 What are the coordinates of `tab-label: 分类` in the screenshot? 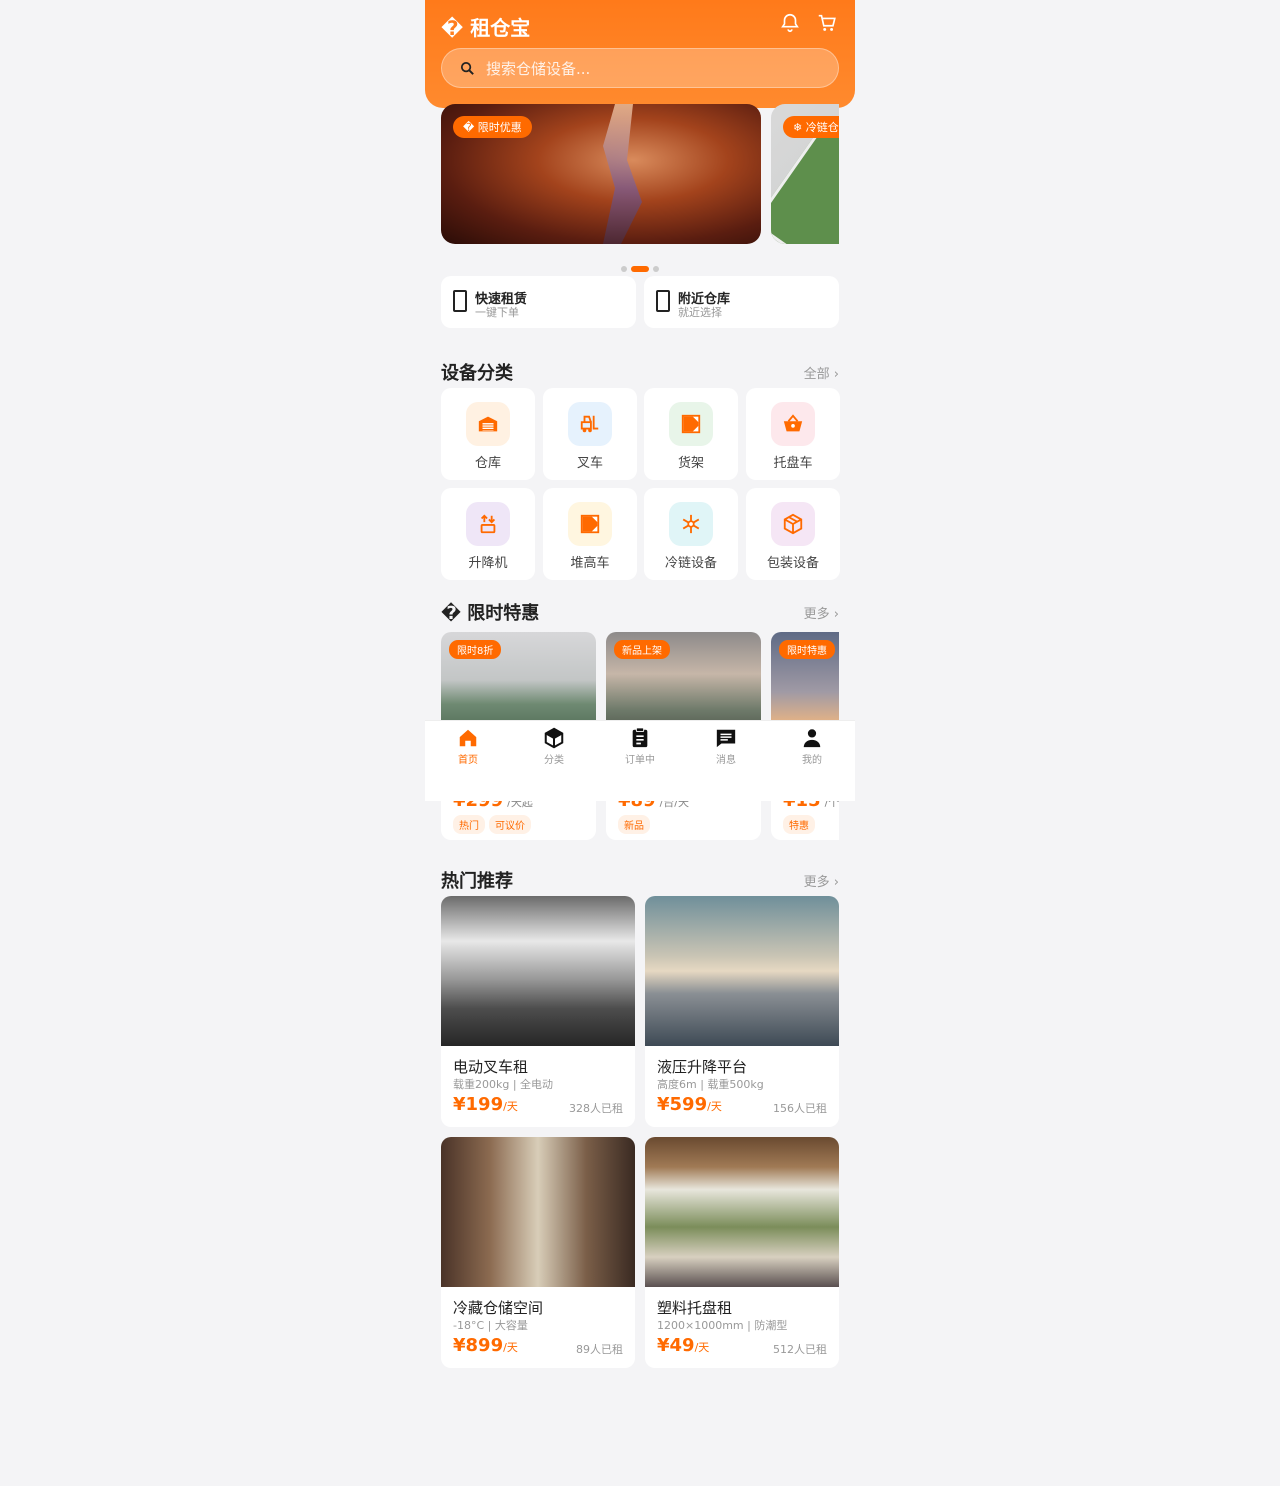 It's located at (554, 760).